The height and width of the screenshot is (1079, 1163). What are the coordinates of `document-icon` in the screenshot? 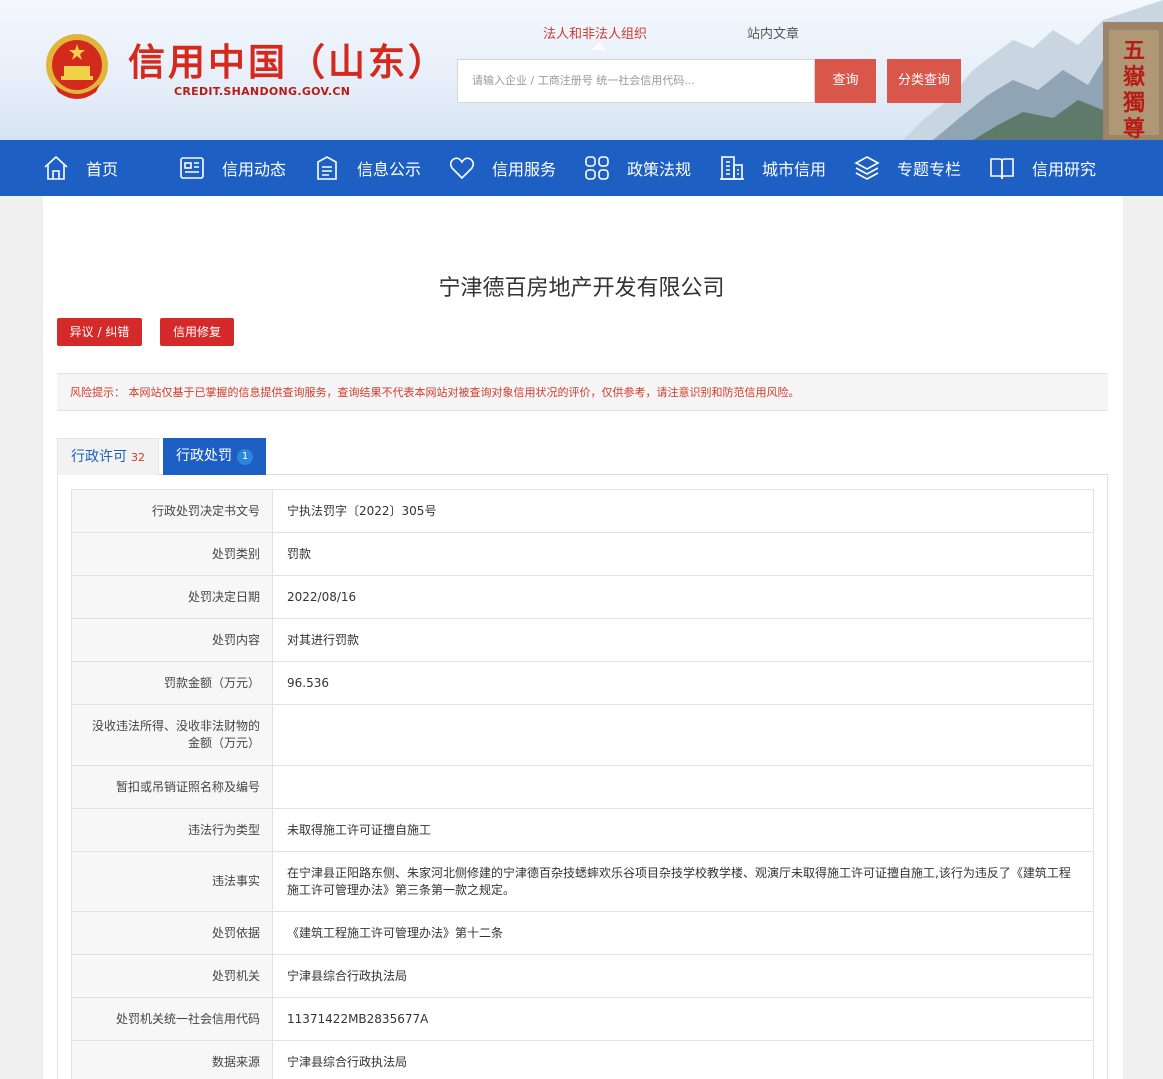 It's located at (327, 168).